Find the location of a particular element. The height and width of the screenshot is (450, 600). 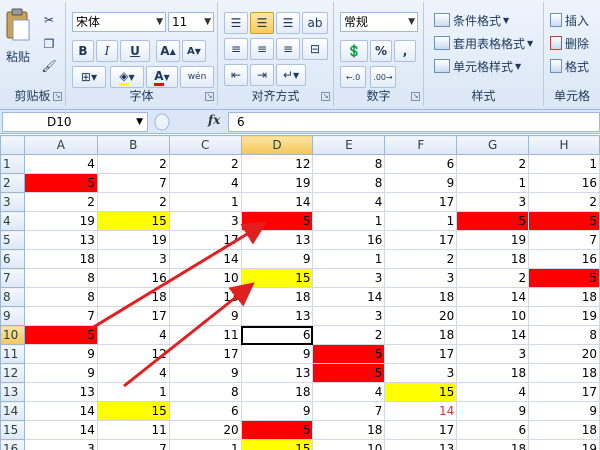

cell-a5: 13 is located at coordinates (60, 240).